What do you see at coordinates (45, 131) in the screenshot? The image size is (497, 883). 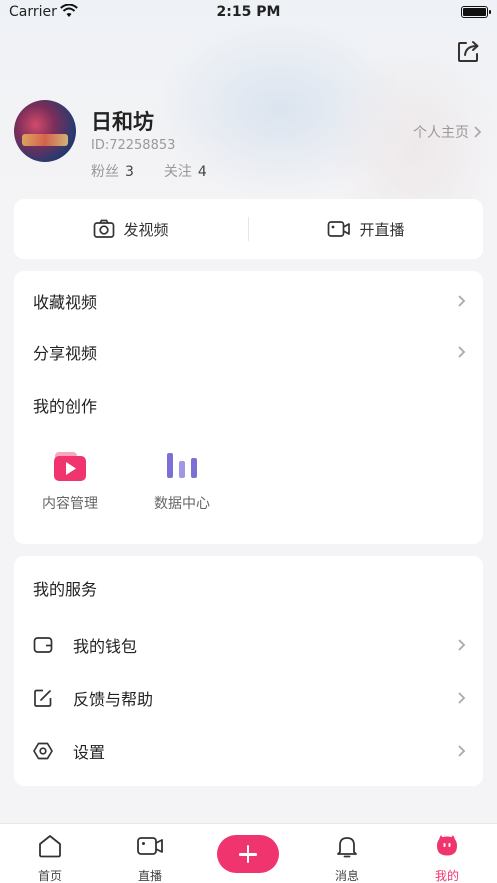 I see `avatar` at bounding box center [45, 131].